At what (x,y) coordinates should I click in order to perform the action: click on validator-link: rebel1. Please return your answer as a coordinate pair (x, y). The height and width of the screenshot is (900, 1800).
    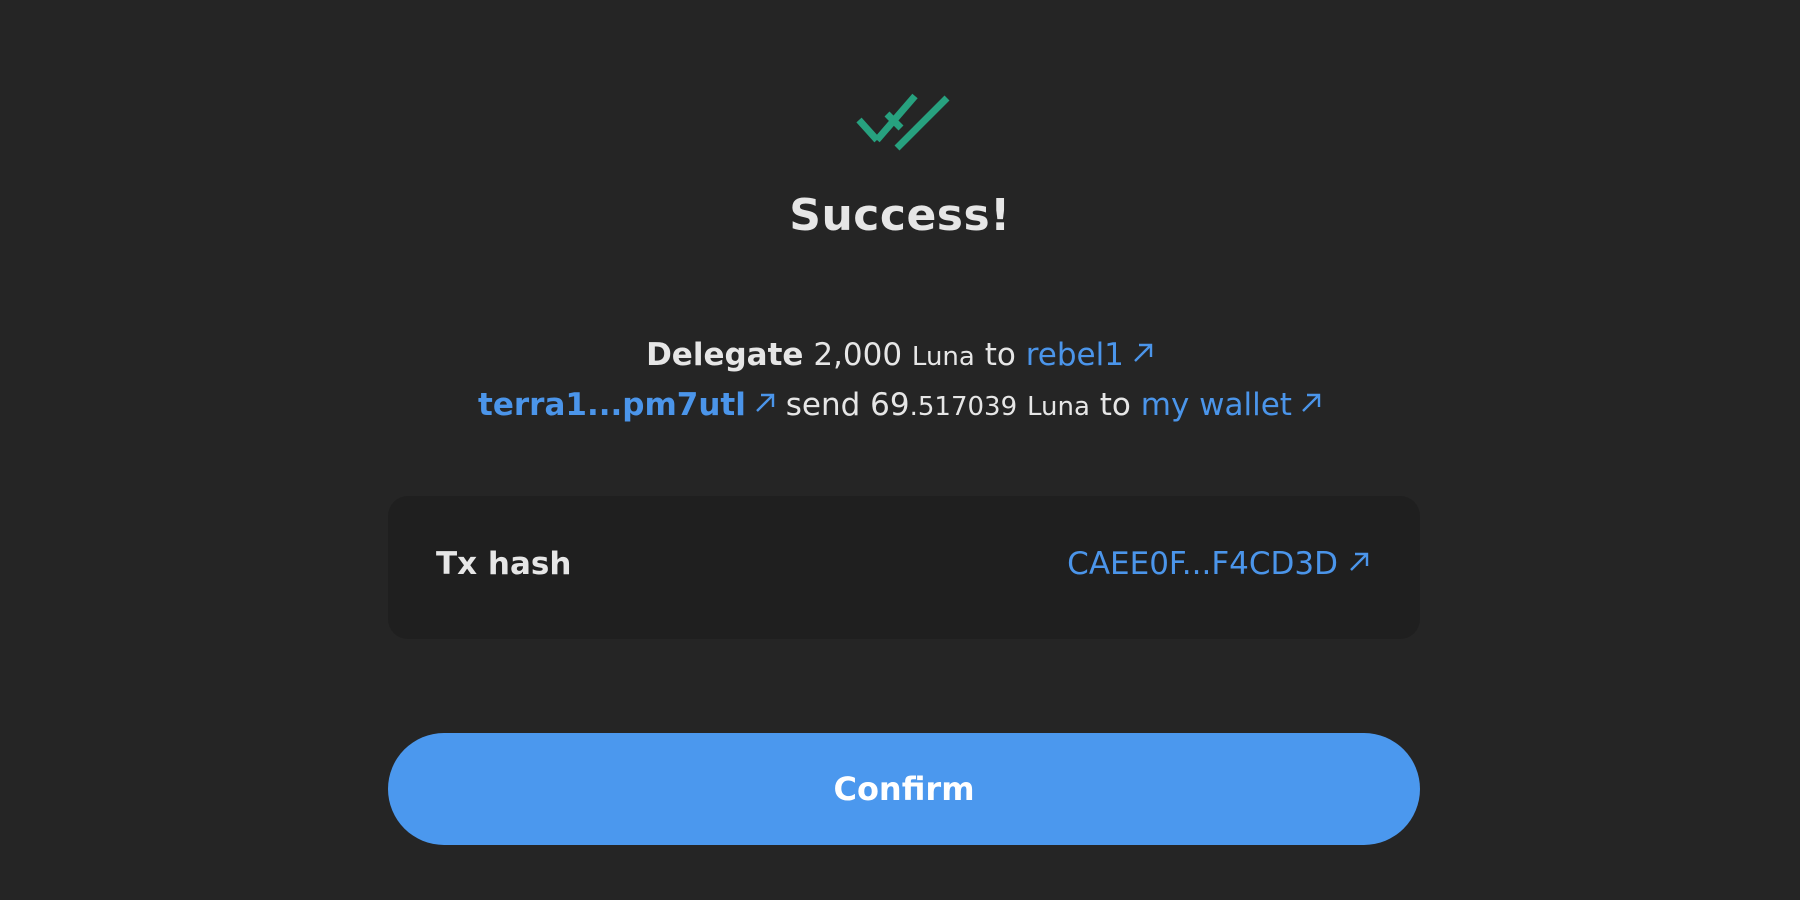
    Looking at the image, I should click on (1090, 355).